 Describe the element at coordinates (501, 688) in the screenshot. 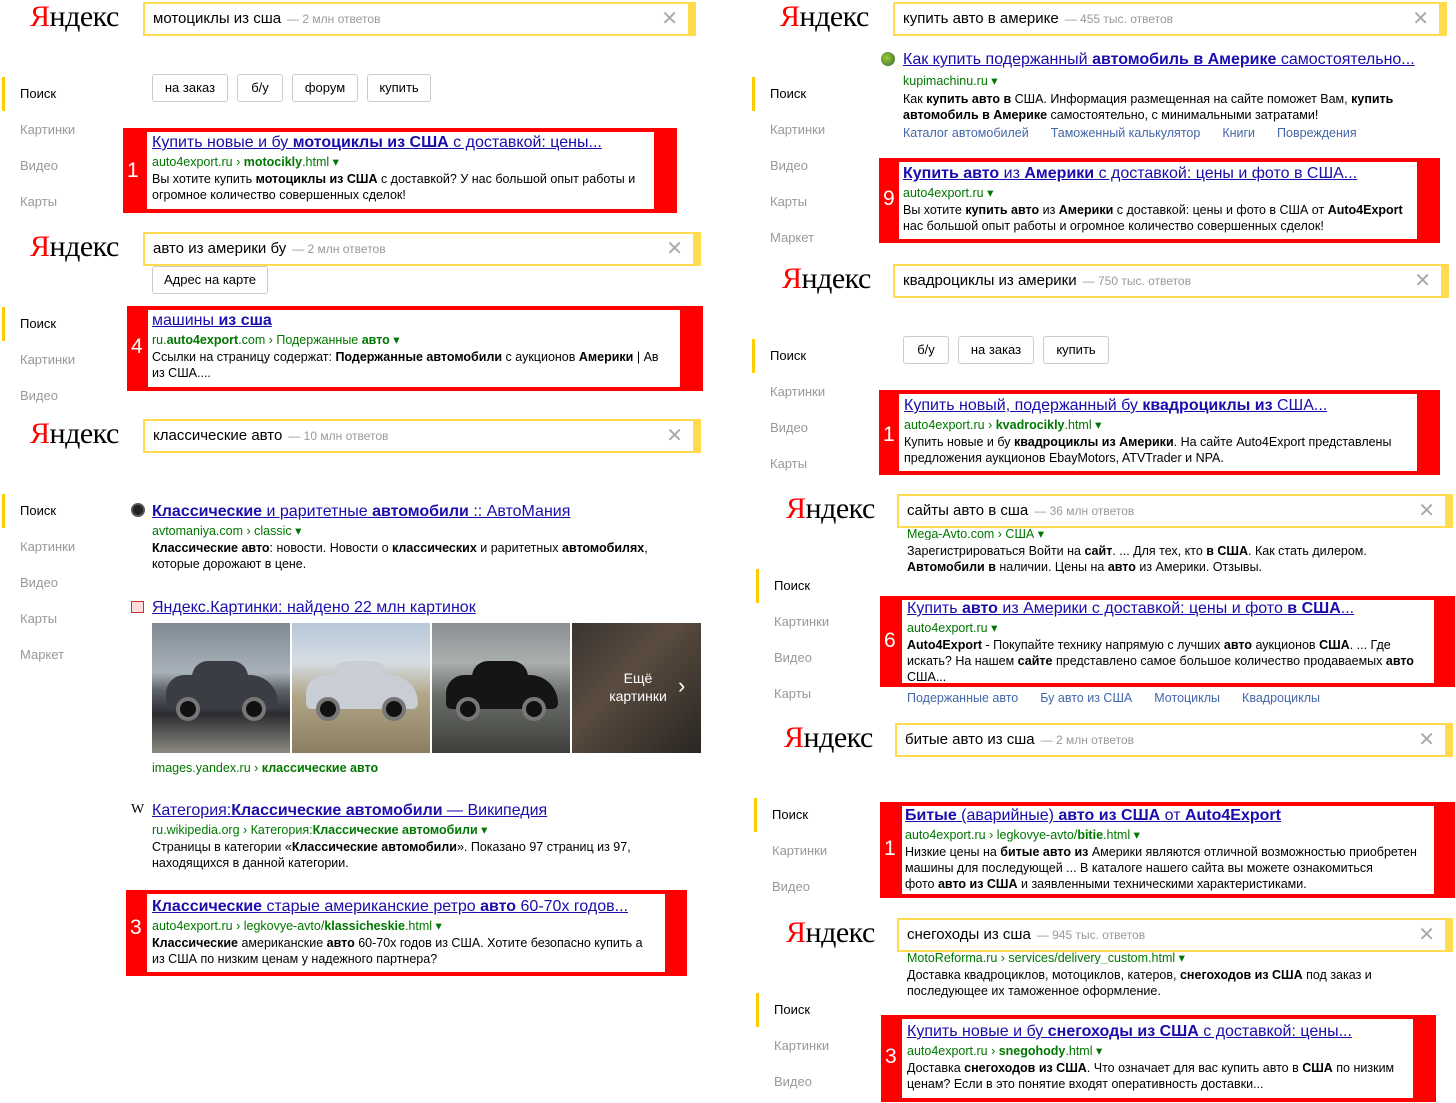

I see `thumbnail-buick` at that location.